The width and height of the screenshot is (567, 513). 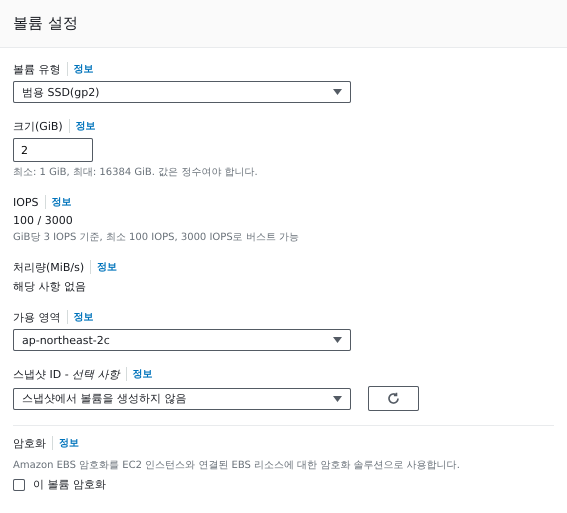 I want to click on field-label: IOPS, so click(x=26, y=202).